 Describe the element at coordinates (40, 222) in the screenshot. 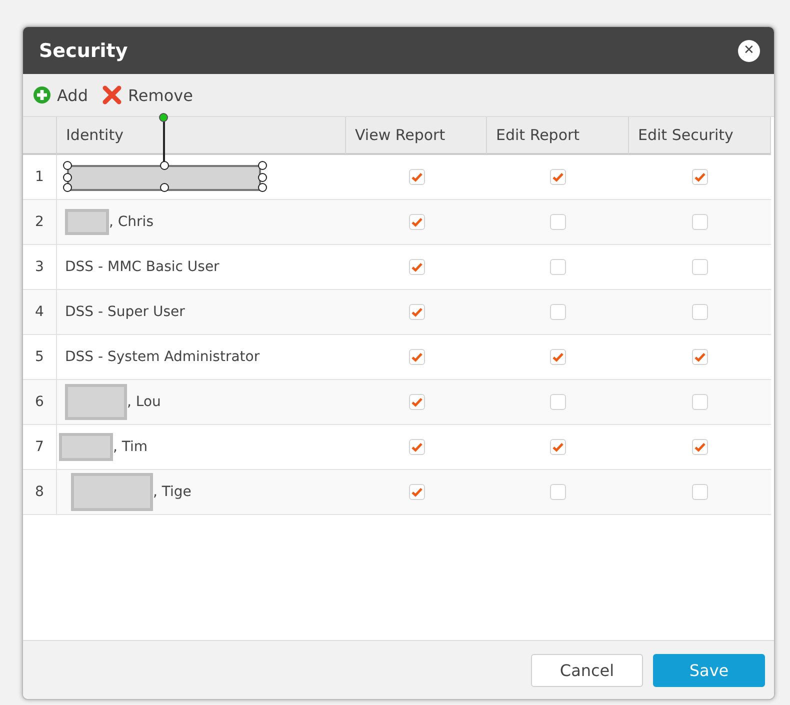

I see `row-number: 2` at that location.